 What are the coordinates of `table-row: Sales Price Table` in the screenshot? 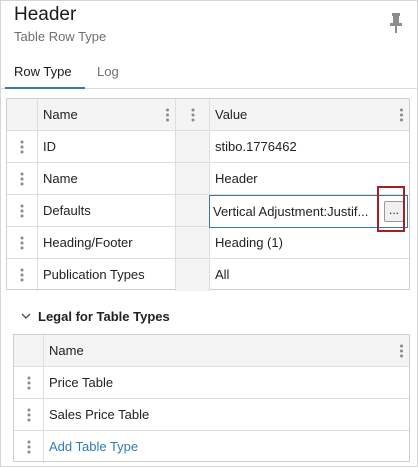 It's located at (211, 415).